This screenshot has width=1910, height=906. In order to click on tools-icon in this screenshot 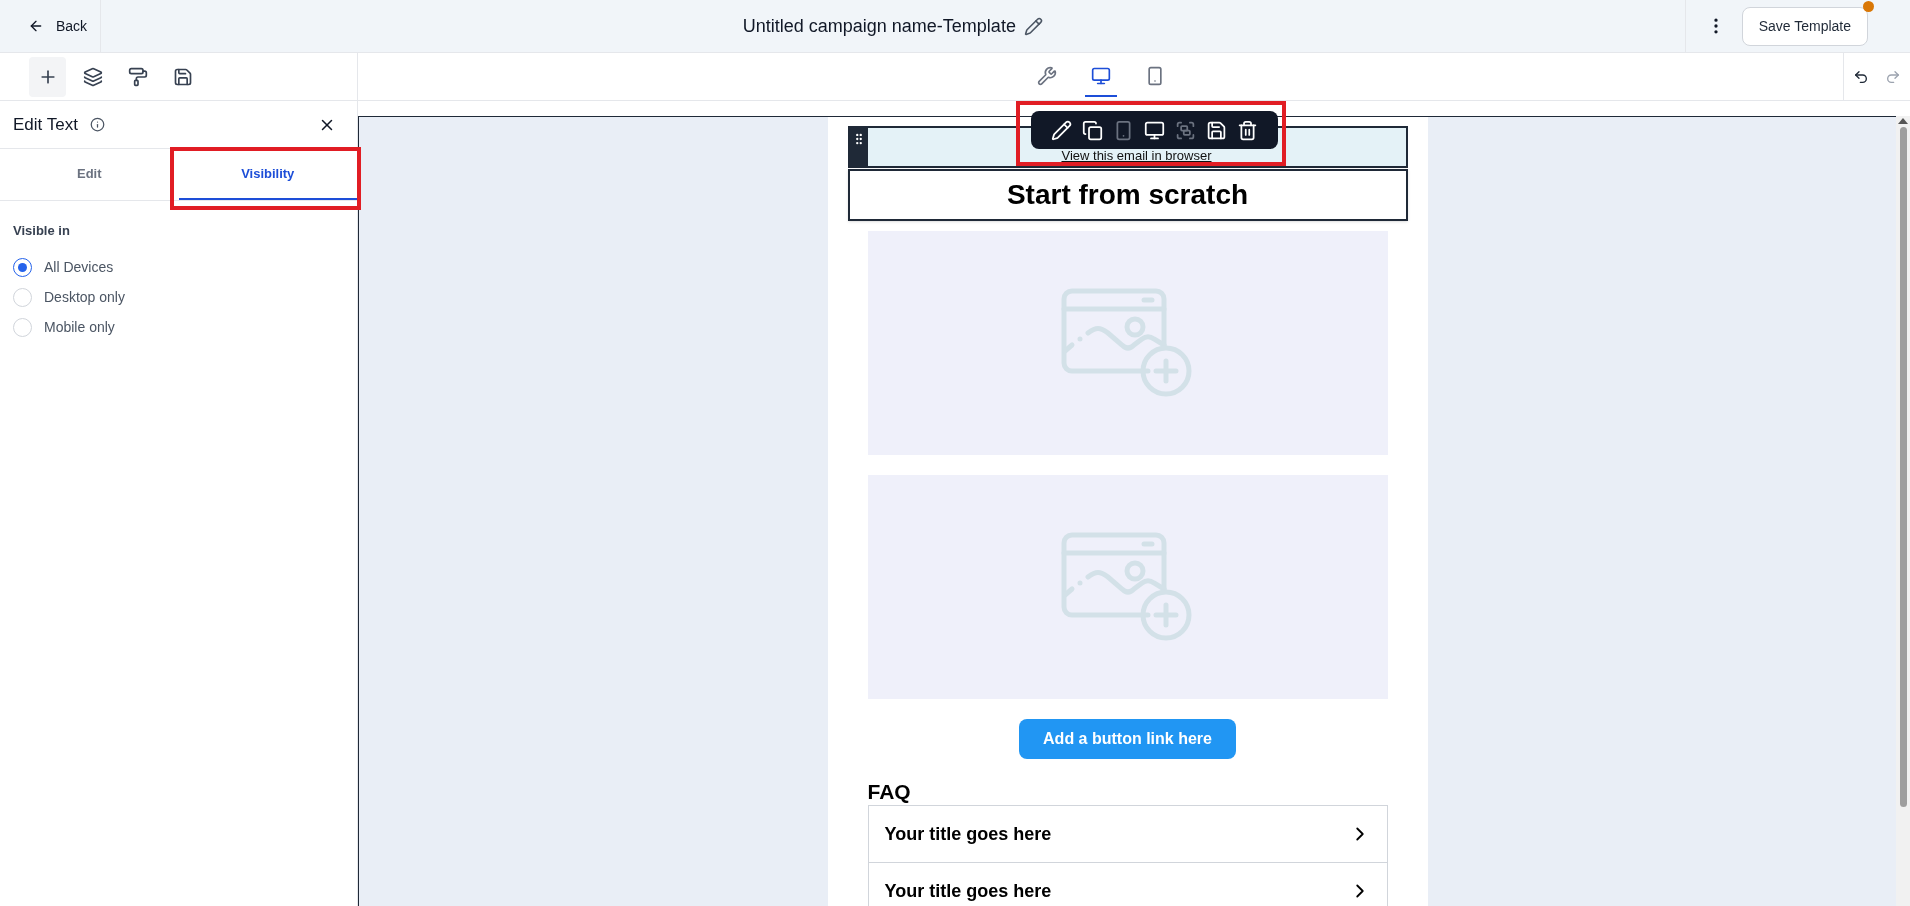, I will do `click(1046, 75)`.